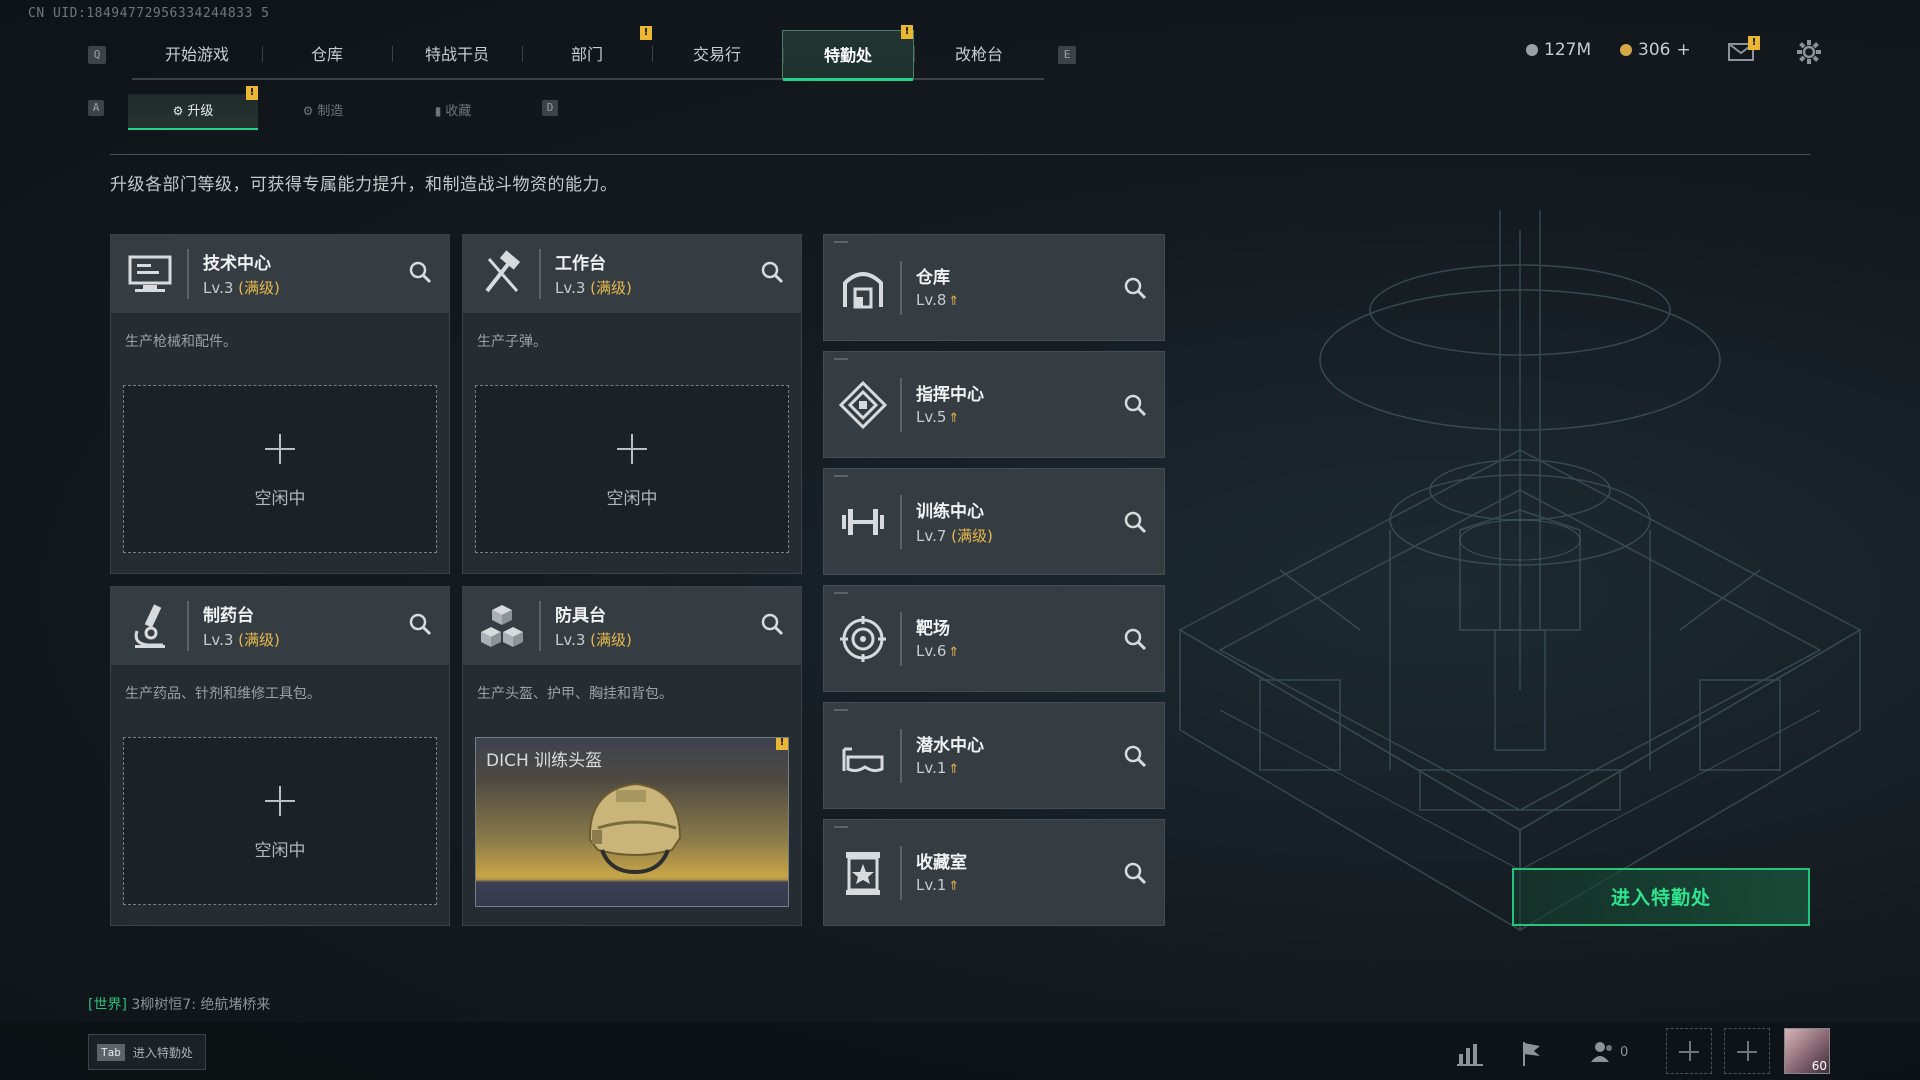 This screenshot has height=1080, width=1920. What do you see at coordinates (1531, 1053) in the screenshot?
I see `flag-icon` at bounding box center [1531, 1053].